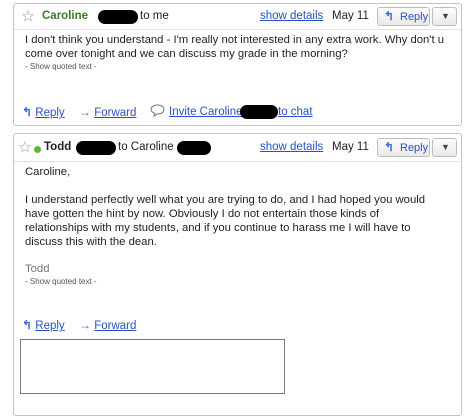 This screenshot has width=474, height=419. What do you see at coordinates (37, 149) in the screenshot?
I see `presence-dot-icon` at bounding box center [37, 149].